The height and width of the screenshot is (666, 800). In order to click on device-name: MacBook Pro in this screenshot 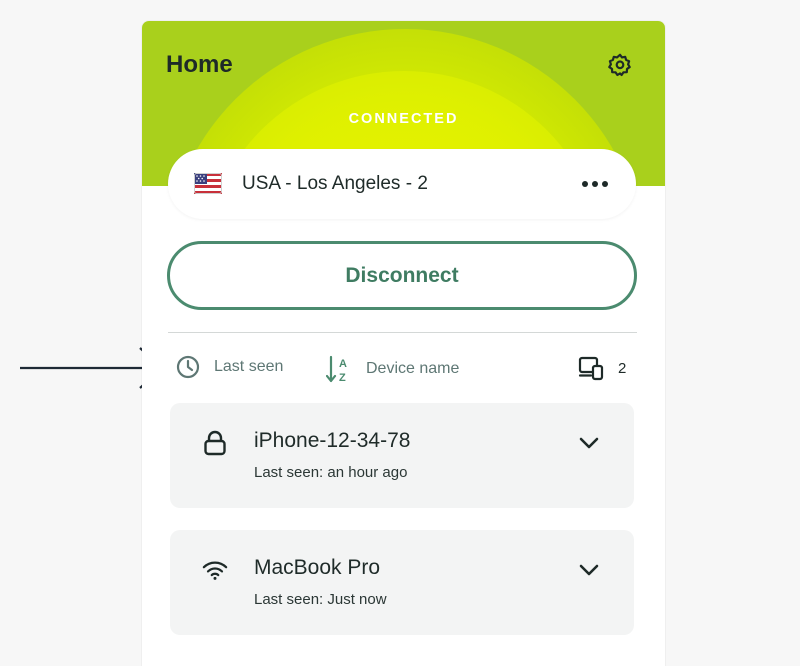, I will do `click(317, 567)`.